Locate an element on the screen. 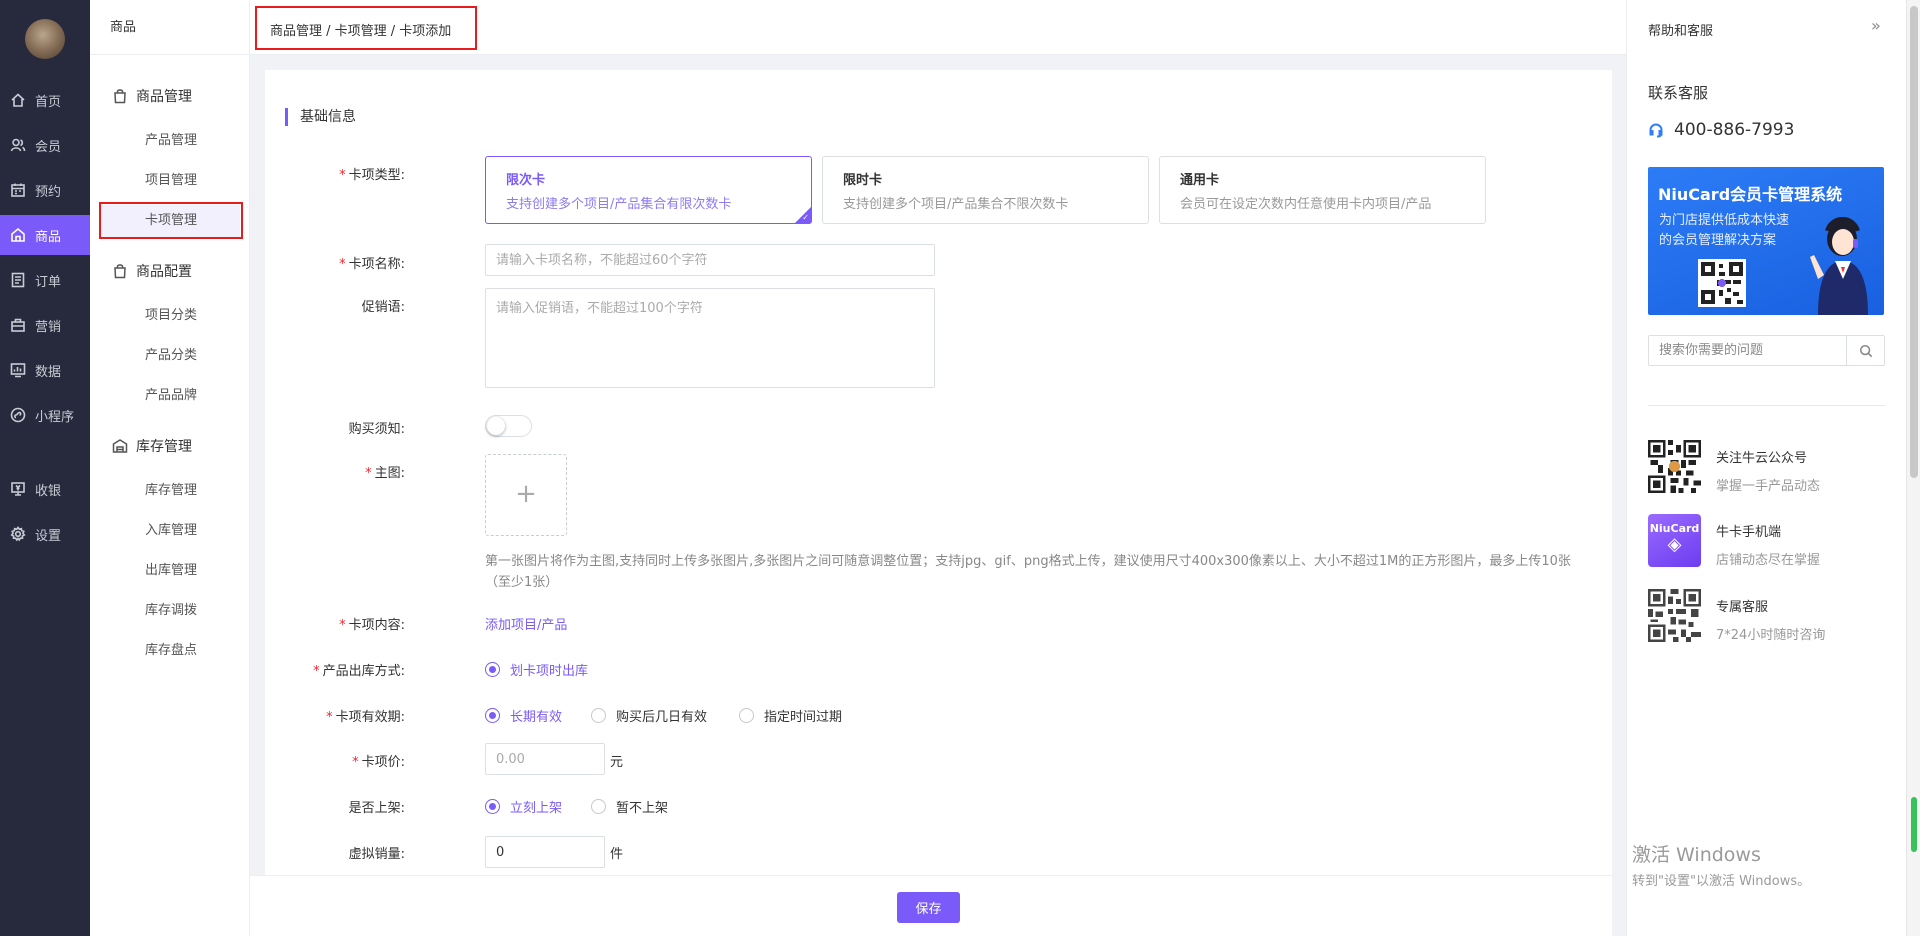 Image resolution: width=1920 pixels, height=936 pixels. subnav-header: 商品 is located at coordinates (169, 27).